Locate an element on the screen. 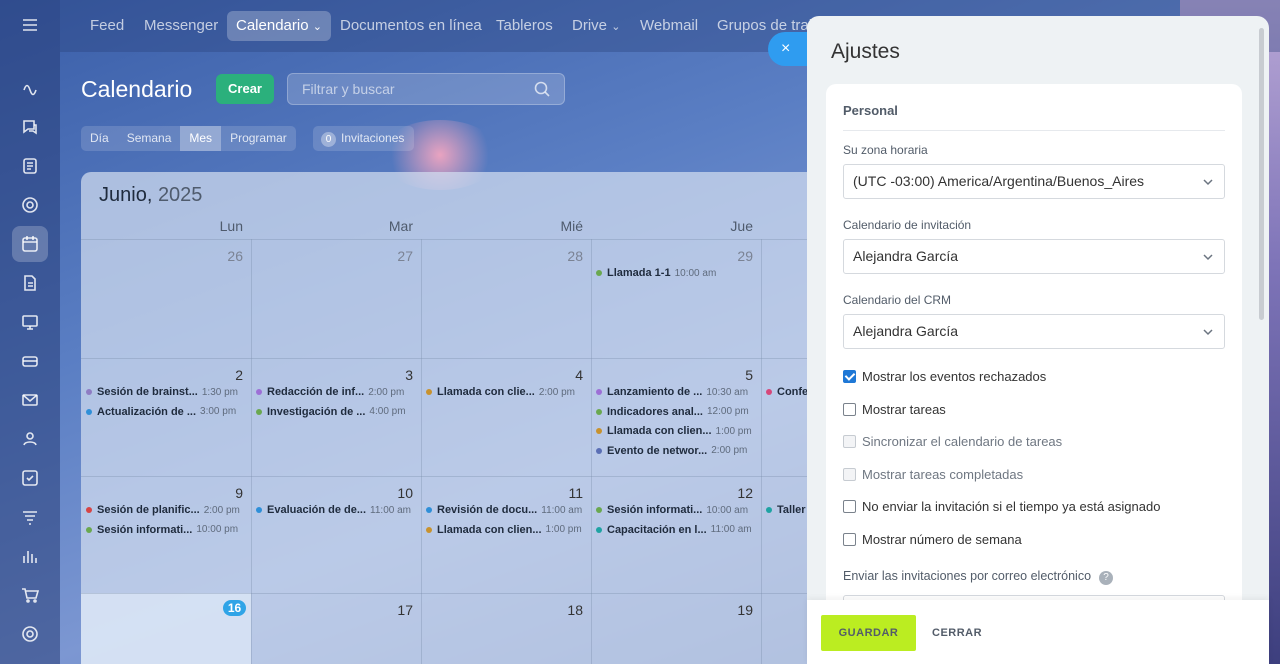 The image size is (1280, 664). save-button: GUARDAR is located at coordinates (868, 633).